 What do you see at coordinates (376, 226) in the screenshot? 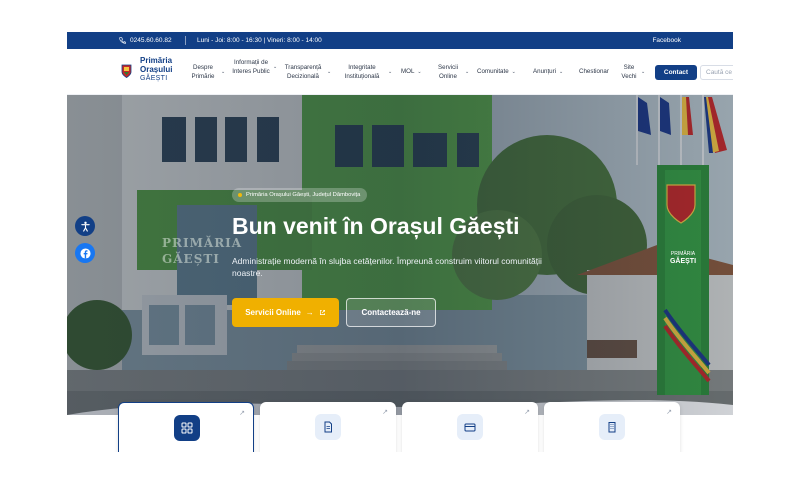
I see `hero-title: Bun venit în Orașul Găești` at bounding box center [376, 226].